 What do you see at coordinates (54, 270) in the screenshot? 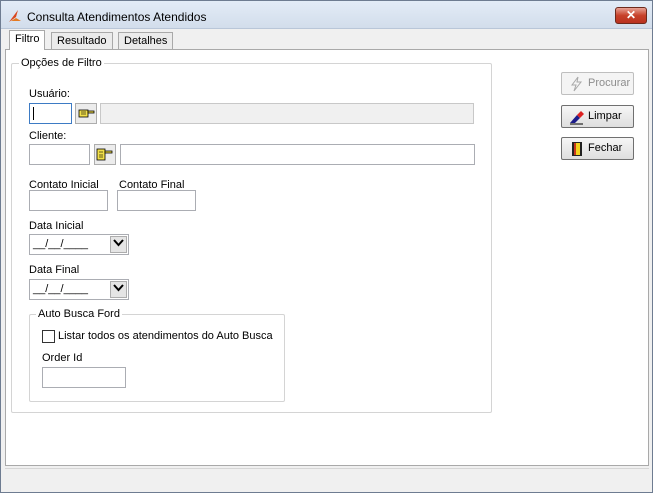
I see `data-final-label: Data Final` at bounding box center [54, 270].